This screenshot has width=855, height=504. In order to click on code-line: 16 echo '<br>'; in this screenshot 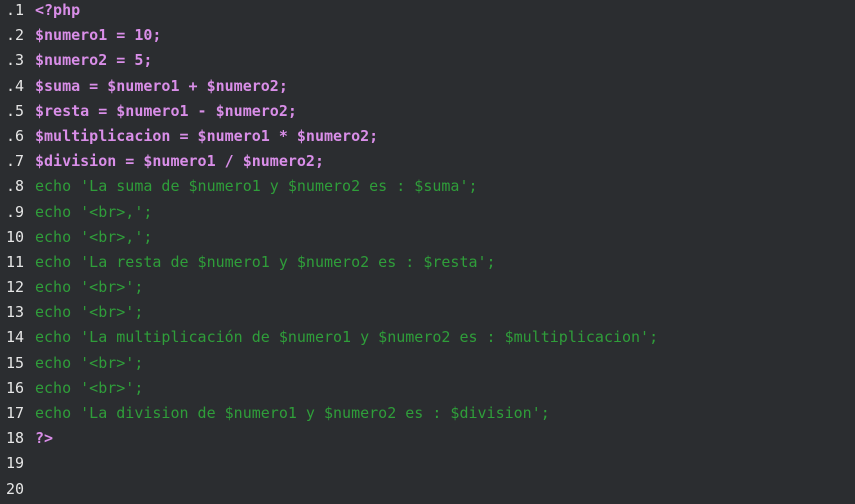, I will do `click(427, 390)`.